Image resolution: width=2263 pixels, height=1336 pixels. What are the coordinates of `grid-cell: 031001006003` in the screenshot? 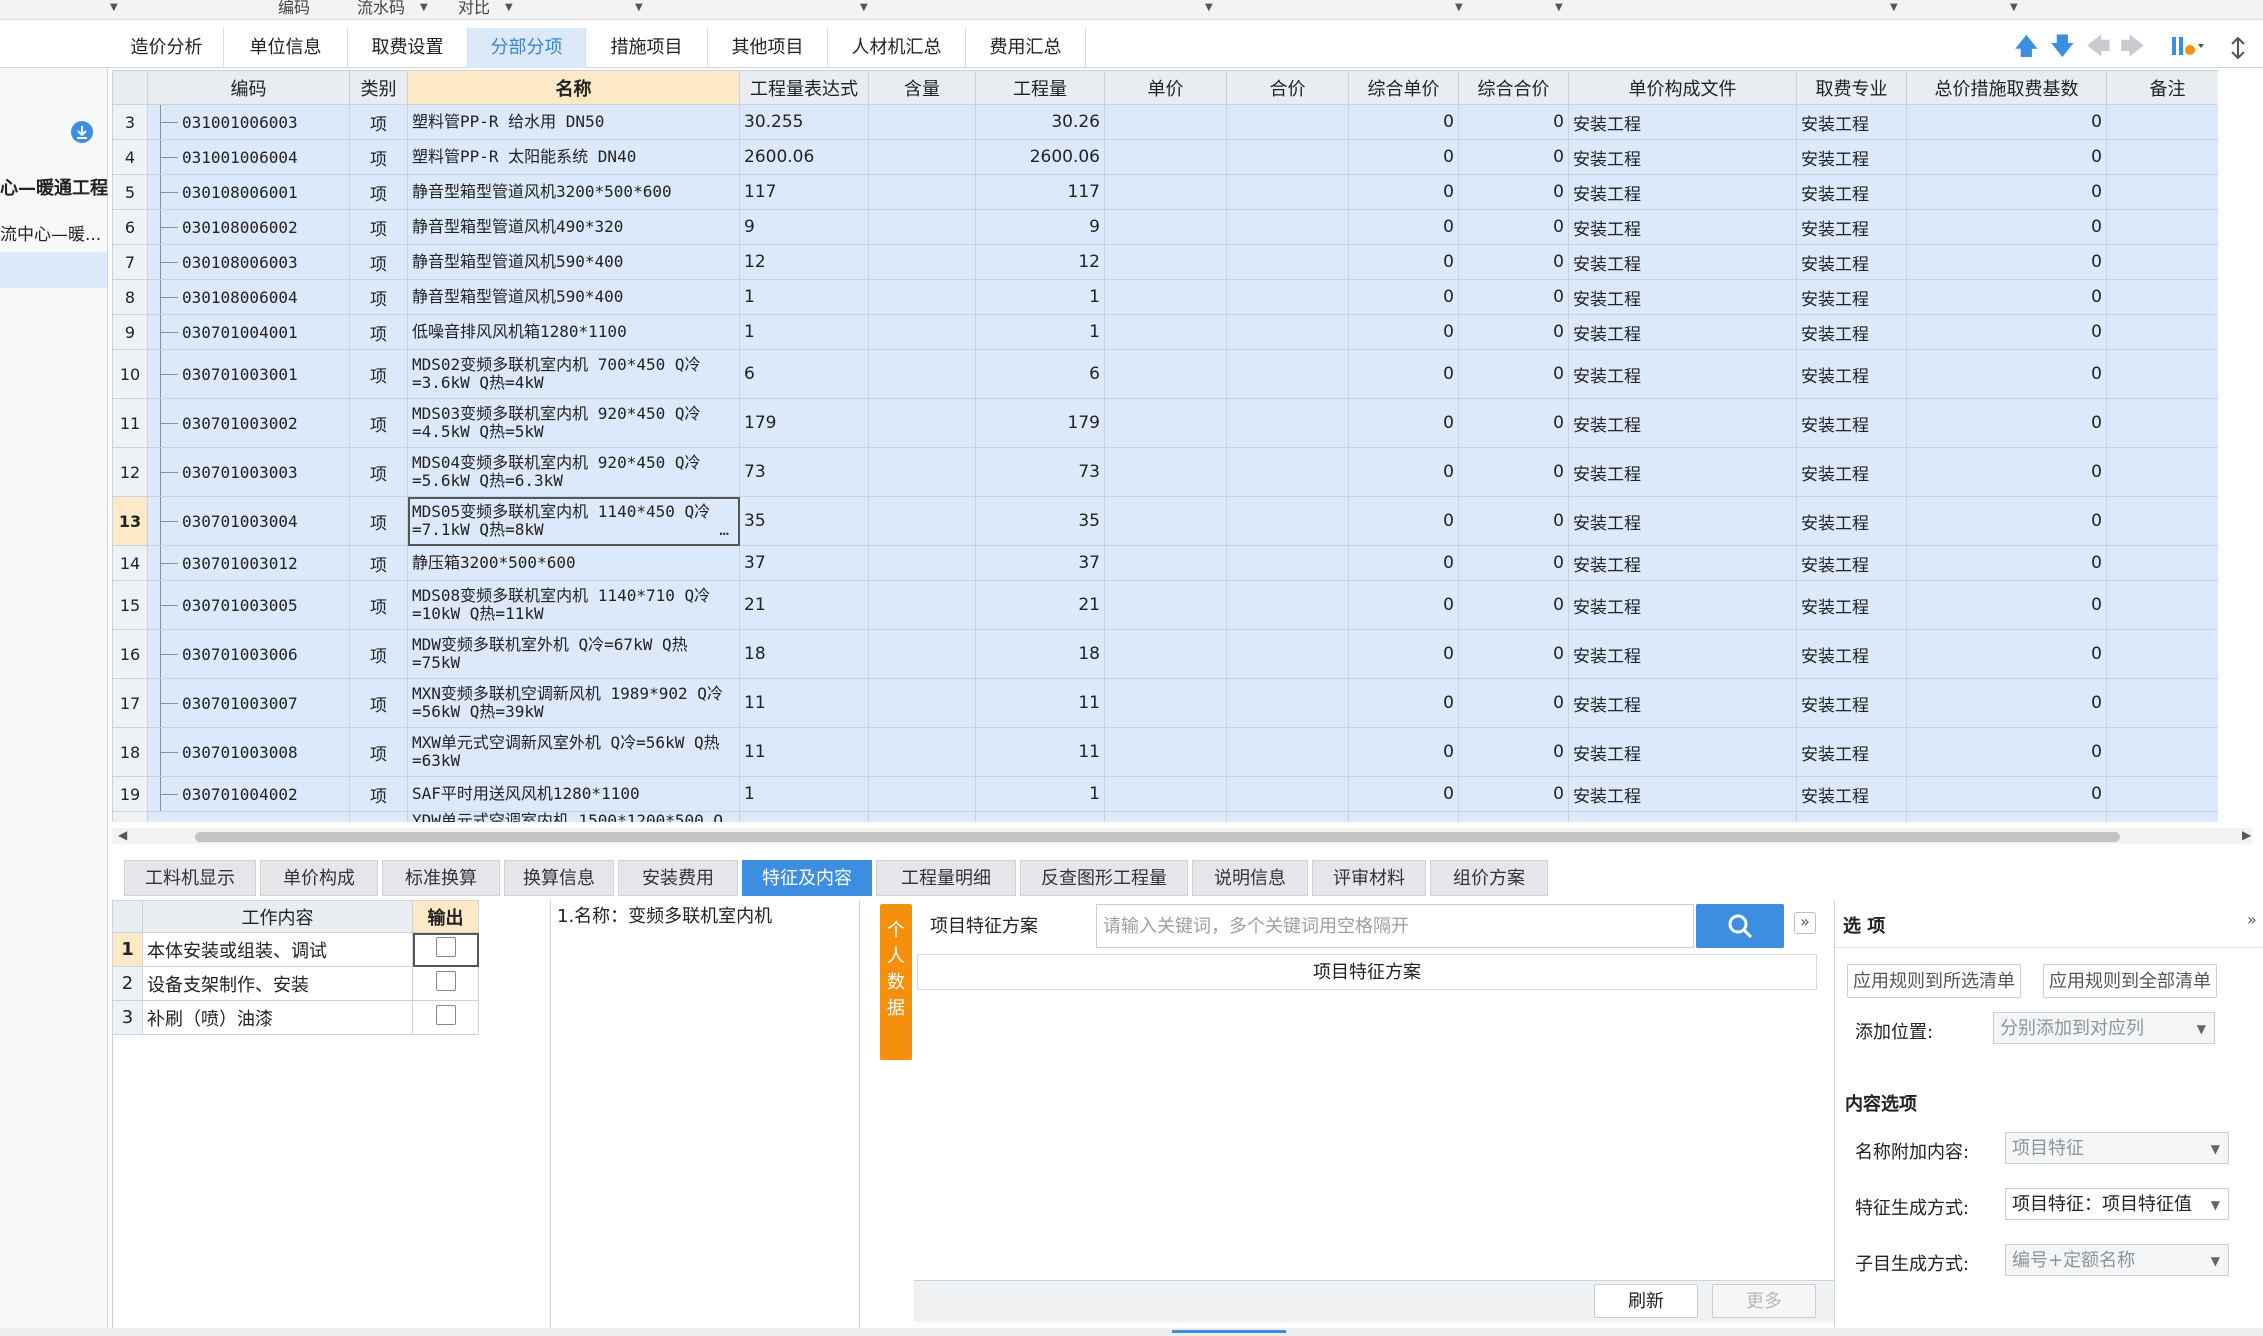 It's located at (248, 122).